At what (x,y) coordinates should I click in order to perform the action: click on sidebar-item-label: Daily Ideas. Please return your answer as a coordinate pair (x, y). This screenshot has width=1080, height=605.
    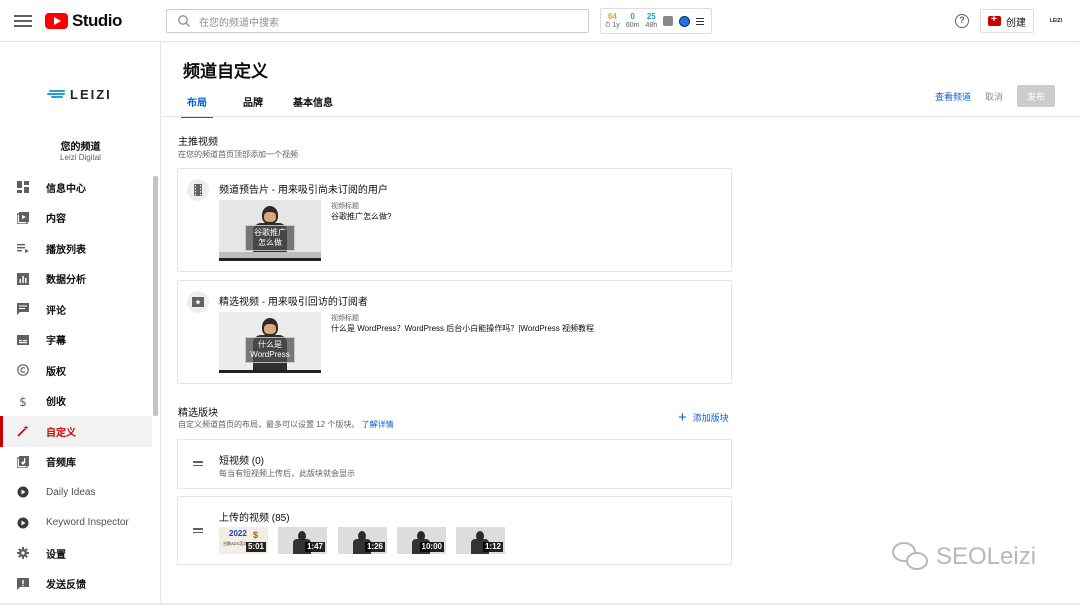
    Looking at the image, I should click on (71, 492).